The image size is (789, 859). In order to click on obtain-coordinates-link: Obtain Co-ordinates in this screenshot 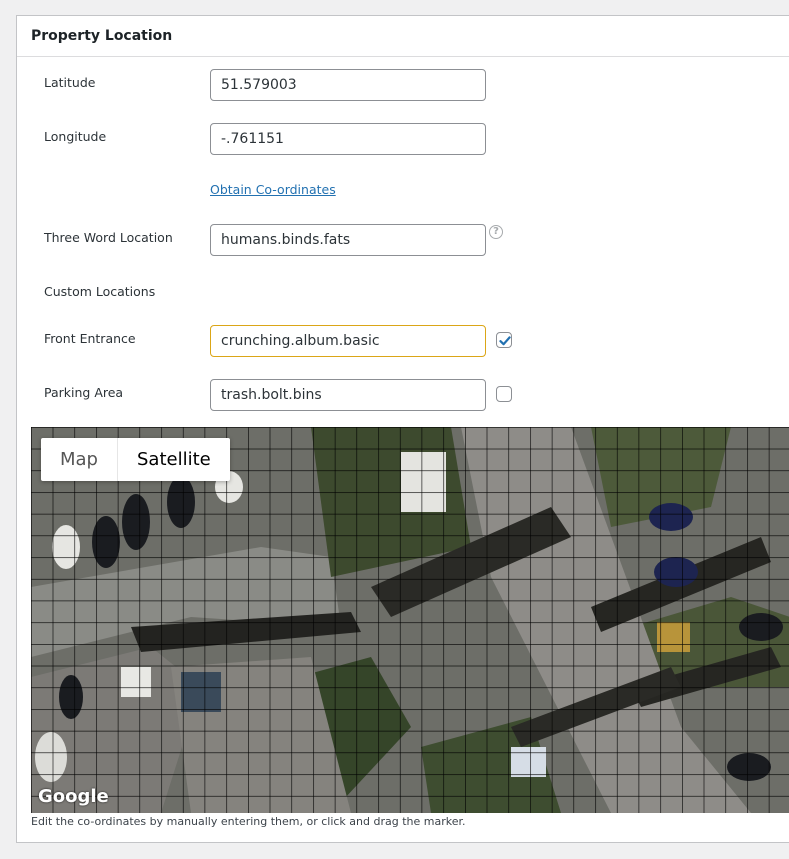, I will do `click(273, 189)`.